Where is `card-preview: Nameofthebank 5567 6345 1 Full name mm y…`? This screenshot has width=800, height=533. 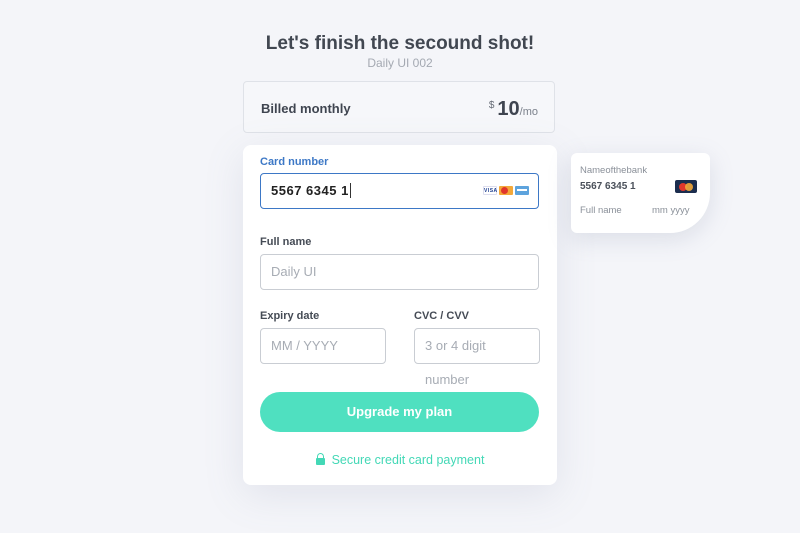
card-preview: Nameofthebank 5567 6345 1 Full name mm y… is located at coordinates (640, 193).